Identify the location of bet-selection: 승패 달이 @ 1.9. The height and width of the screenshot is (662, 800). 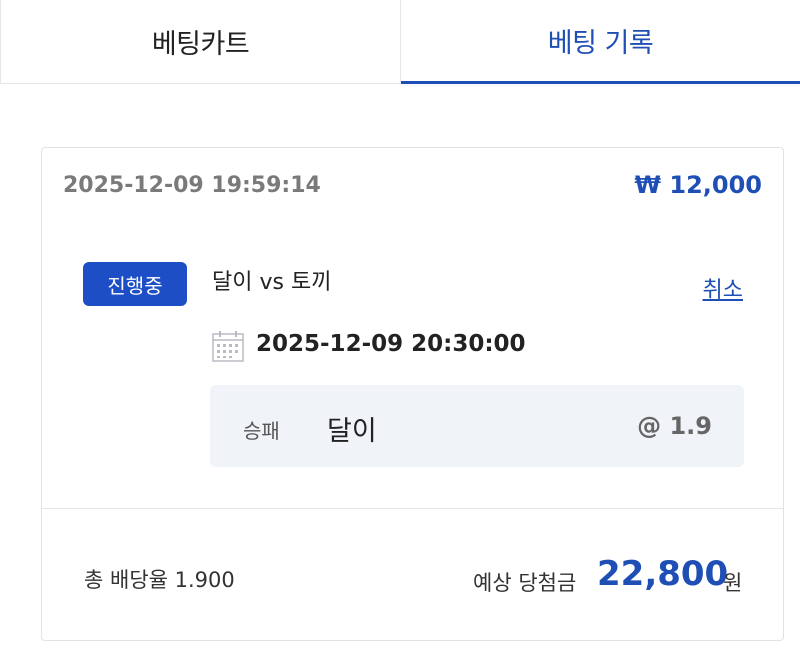
(477, 426).